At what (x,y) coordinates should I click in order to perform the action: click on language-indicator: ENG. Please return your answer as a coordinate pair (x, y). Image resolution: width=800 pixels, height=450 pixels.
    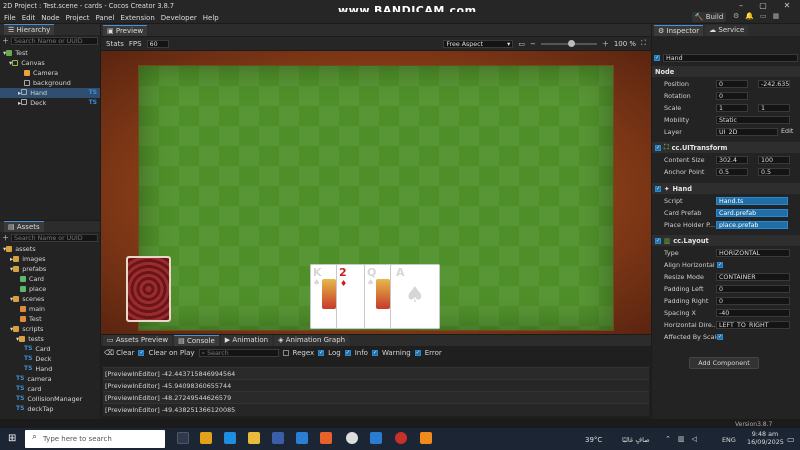
    Looking at the image, I should click on (729, 440).